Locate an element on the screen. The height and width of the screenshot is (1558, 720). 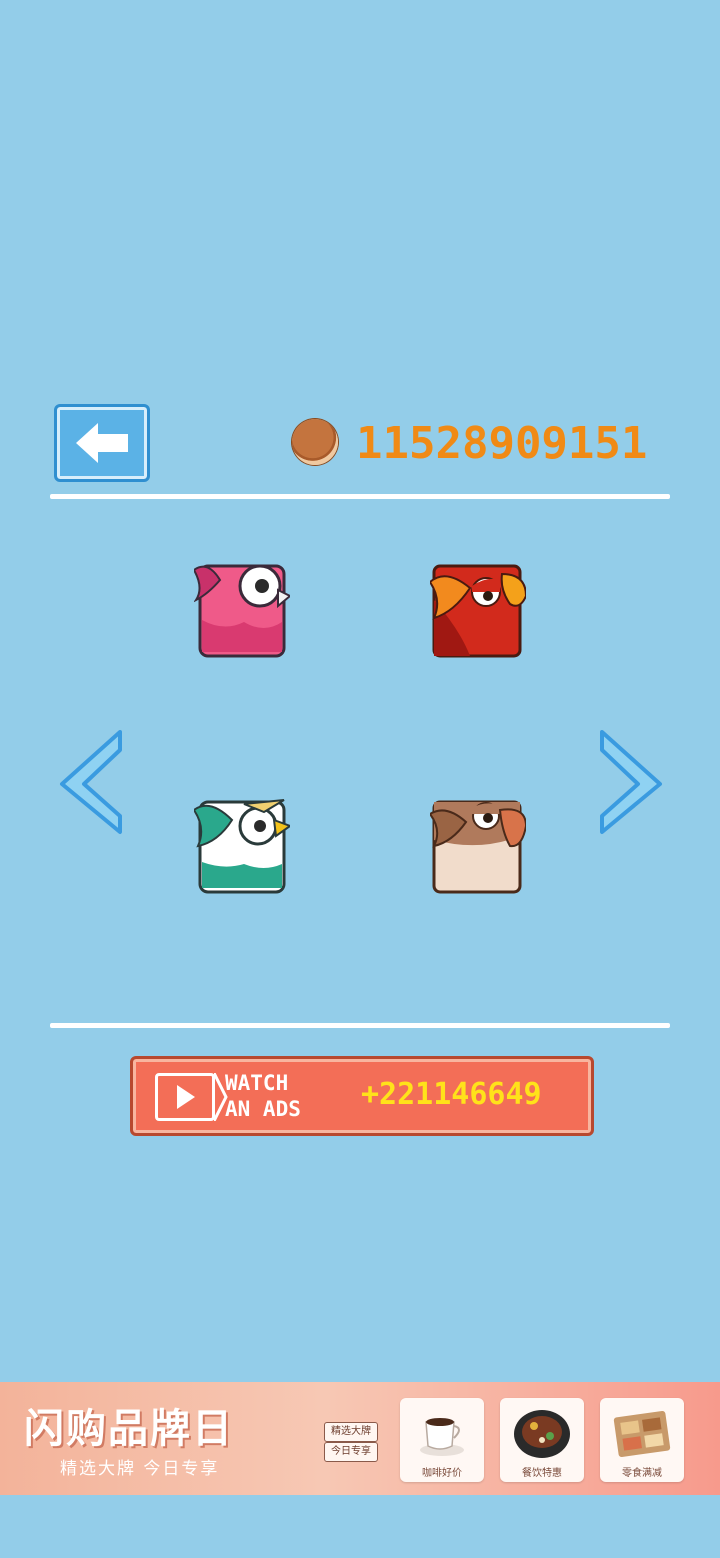
play-icon is located at coordinates (191, 1097).